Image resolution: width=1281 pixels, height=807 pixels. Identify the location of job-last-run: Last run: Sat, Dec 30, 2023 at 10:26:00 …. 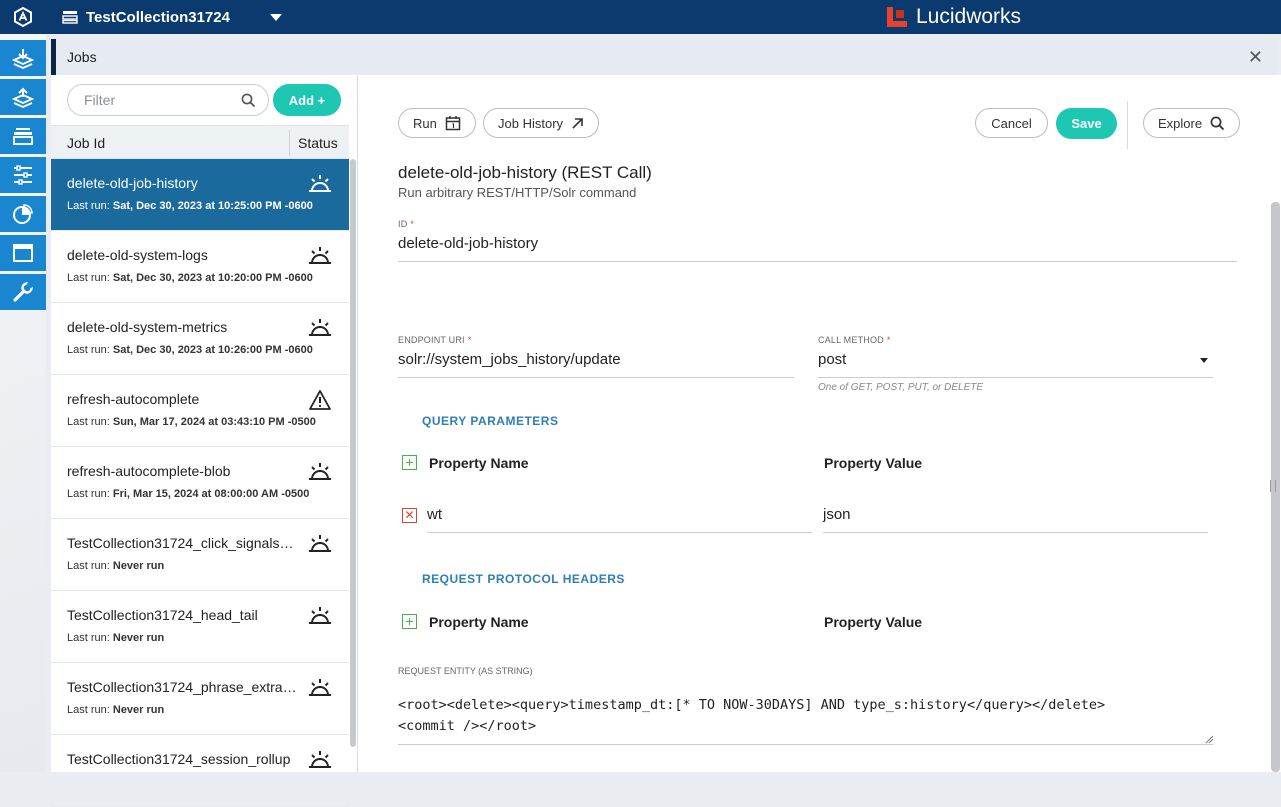
(190, 350).